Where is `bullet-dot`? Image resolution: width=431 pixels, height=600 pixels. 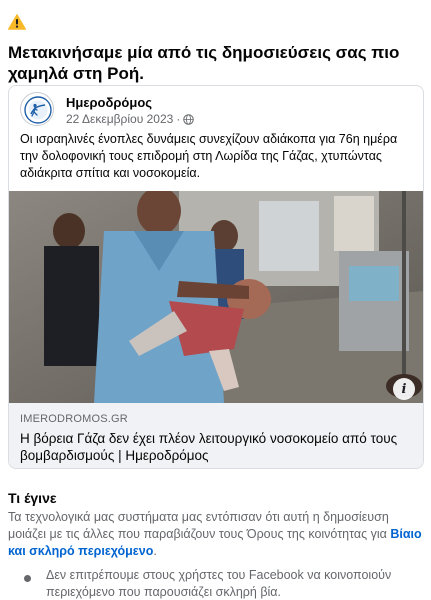
bullet-dot is located at coordinates (27, 578).